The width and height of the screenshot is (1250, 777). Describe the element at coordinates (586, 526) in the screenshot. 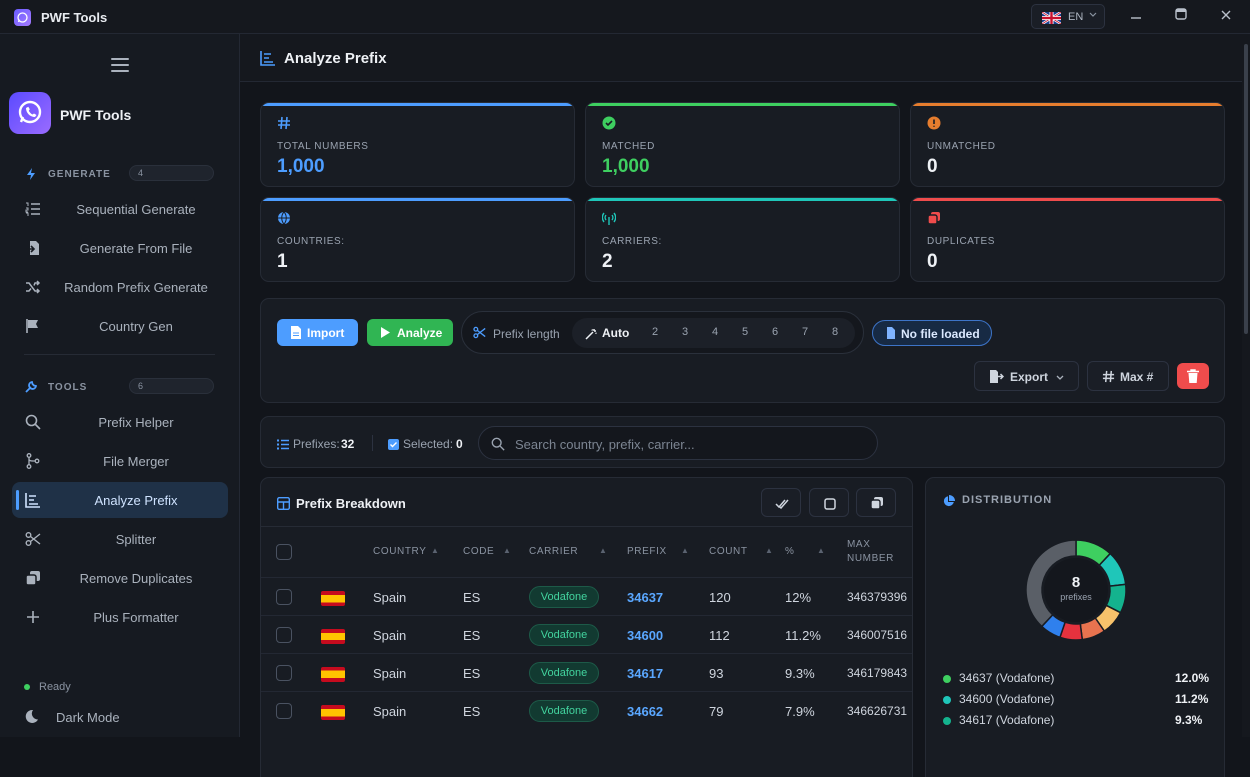

I see `table-header-divider` at that location.